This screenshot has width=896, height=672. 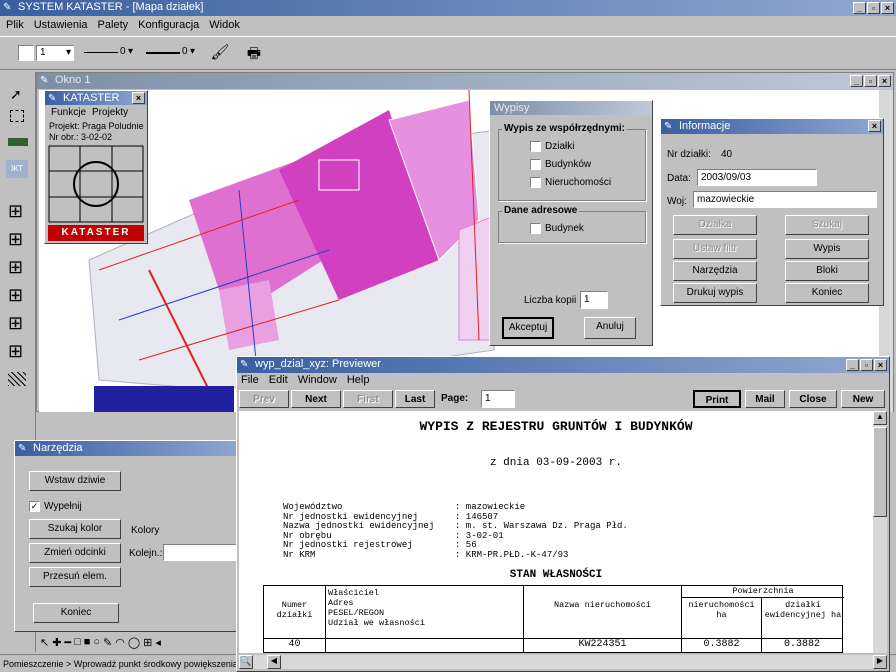 I want to click on color-swatch, so click(x=26, y=53).